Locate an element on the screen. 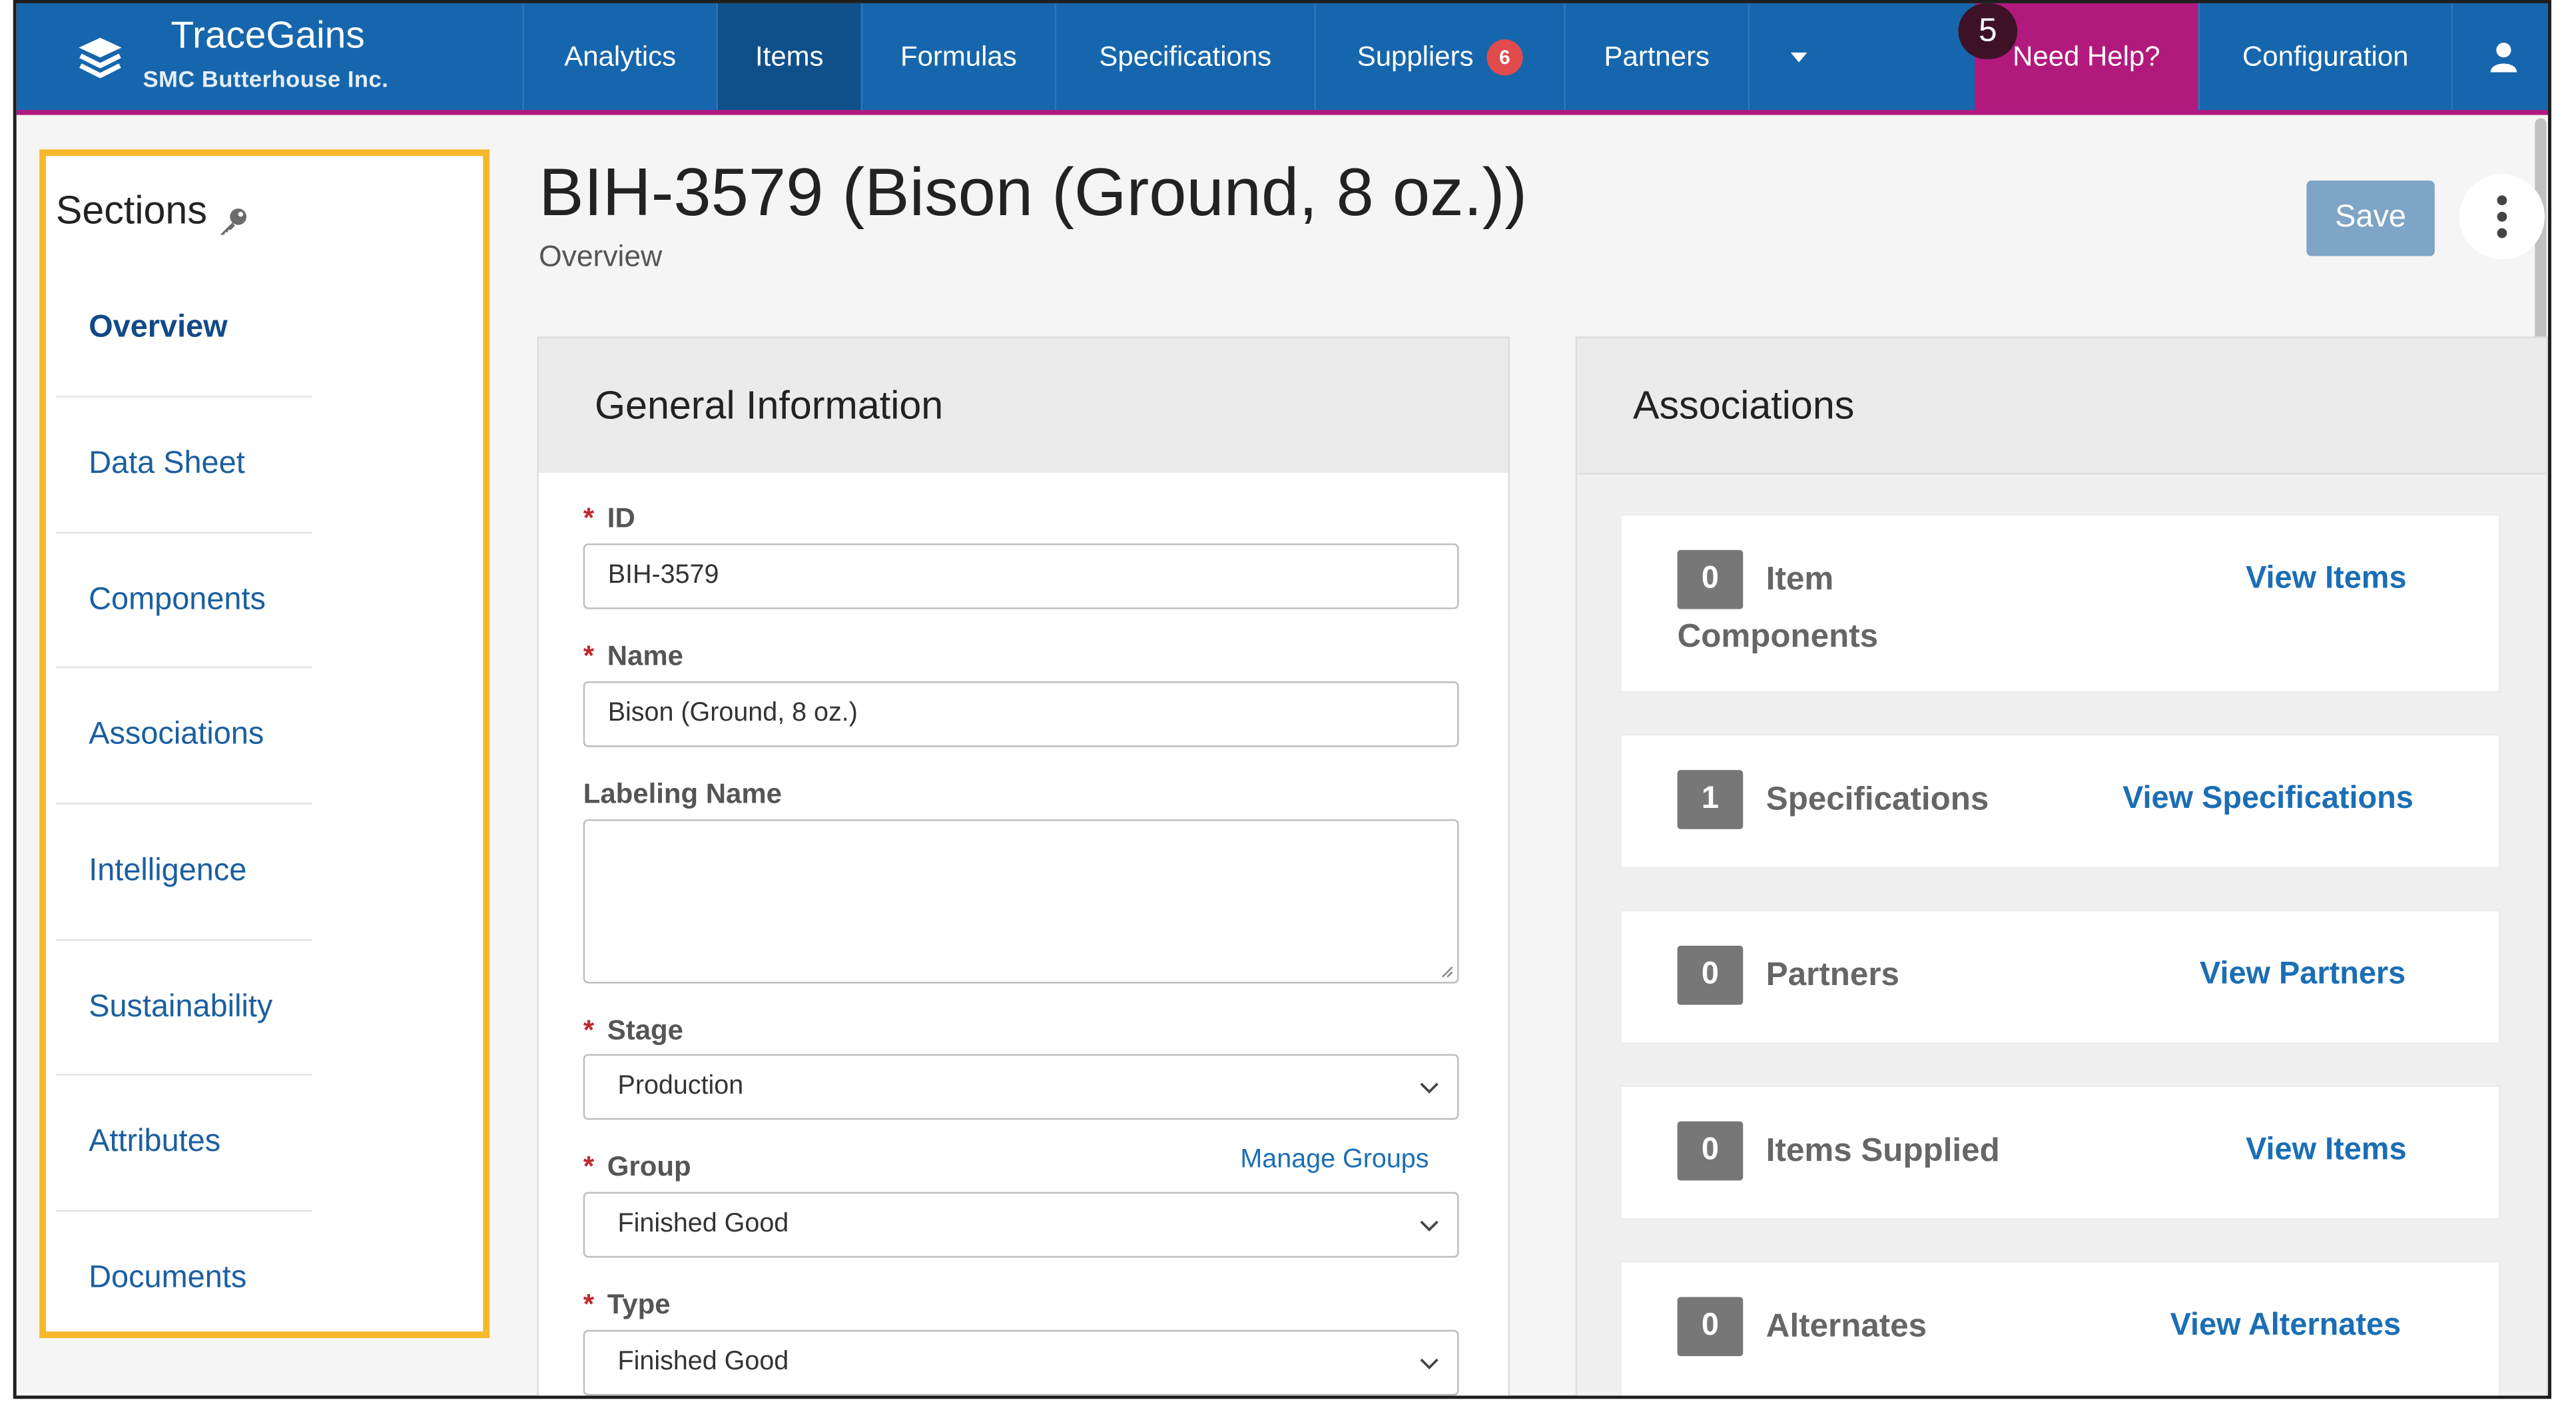 The image size is (2576, 1412). association-label: Items Supplied is located at coordinates (1883, 1151).